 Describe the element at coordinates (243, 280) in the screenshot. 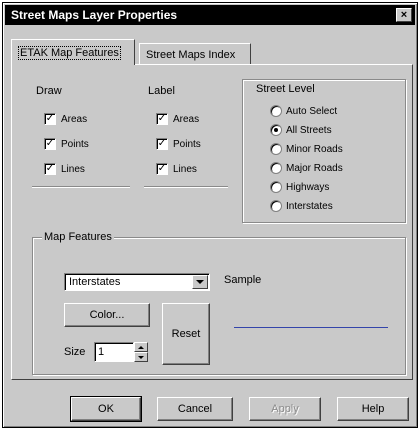

I see `sample-label: Sample` at that location.